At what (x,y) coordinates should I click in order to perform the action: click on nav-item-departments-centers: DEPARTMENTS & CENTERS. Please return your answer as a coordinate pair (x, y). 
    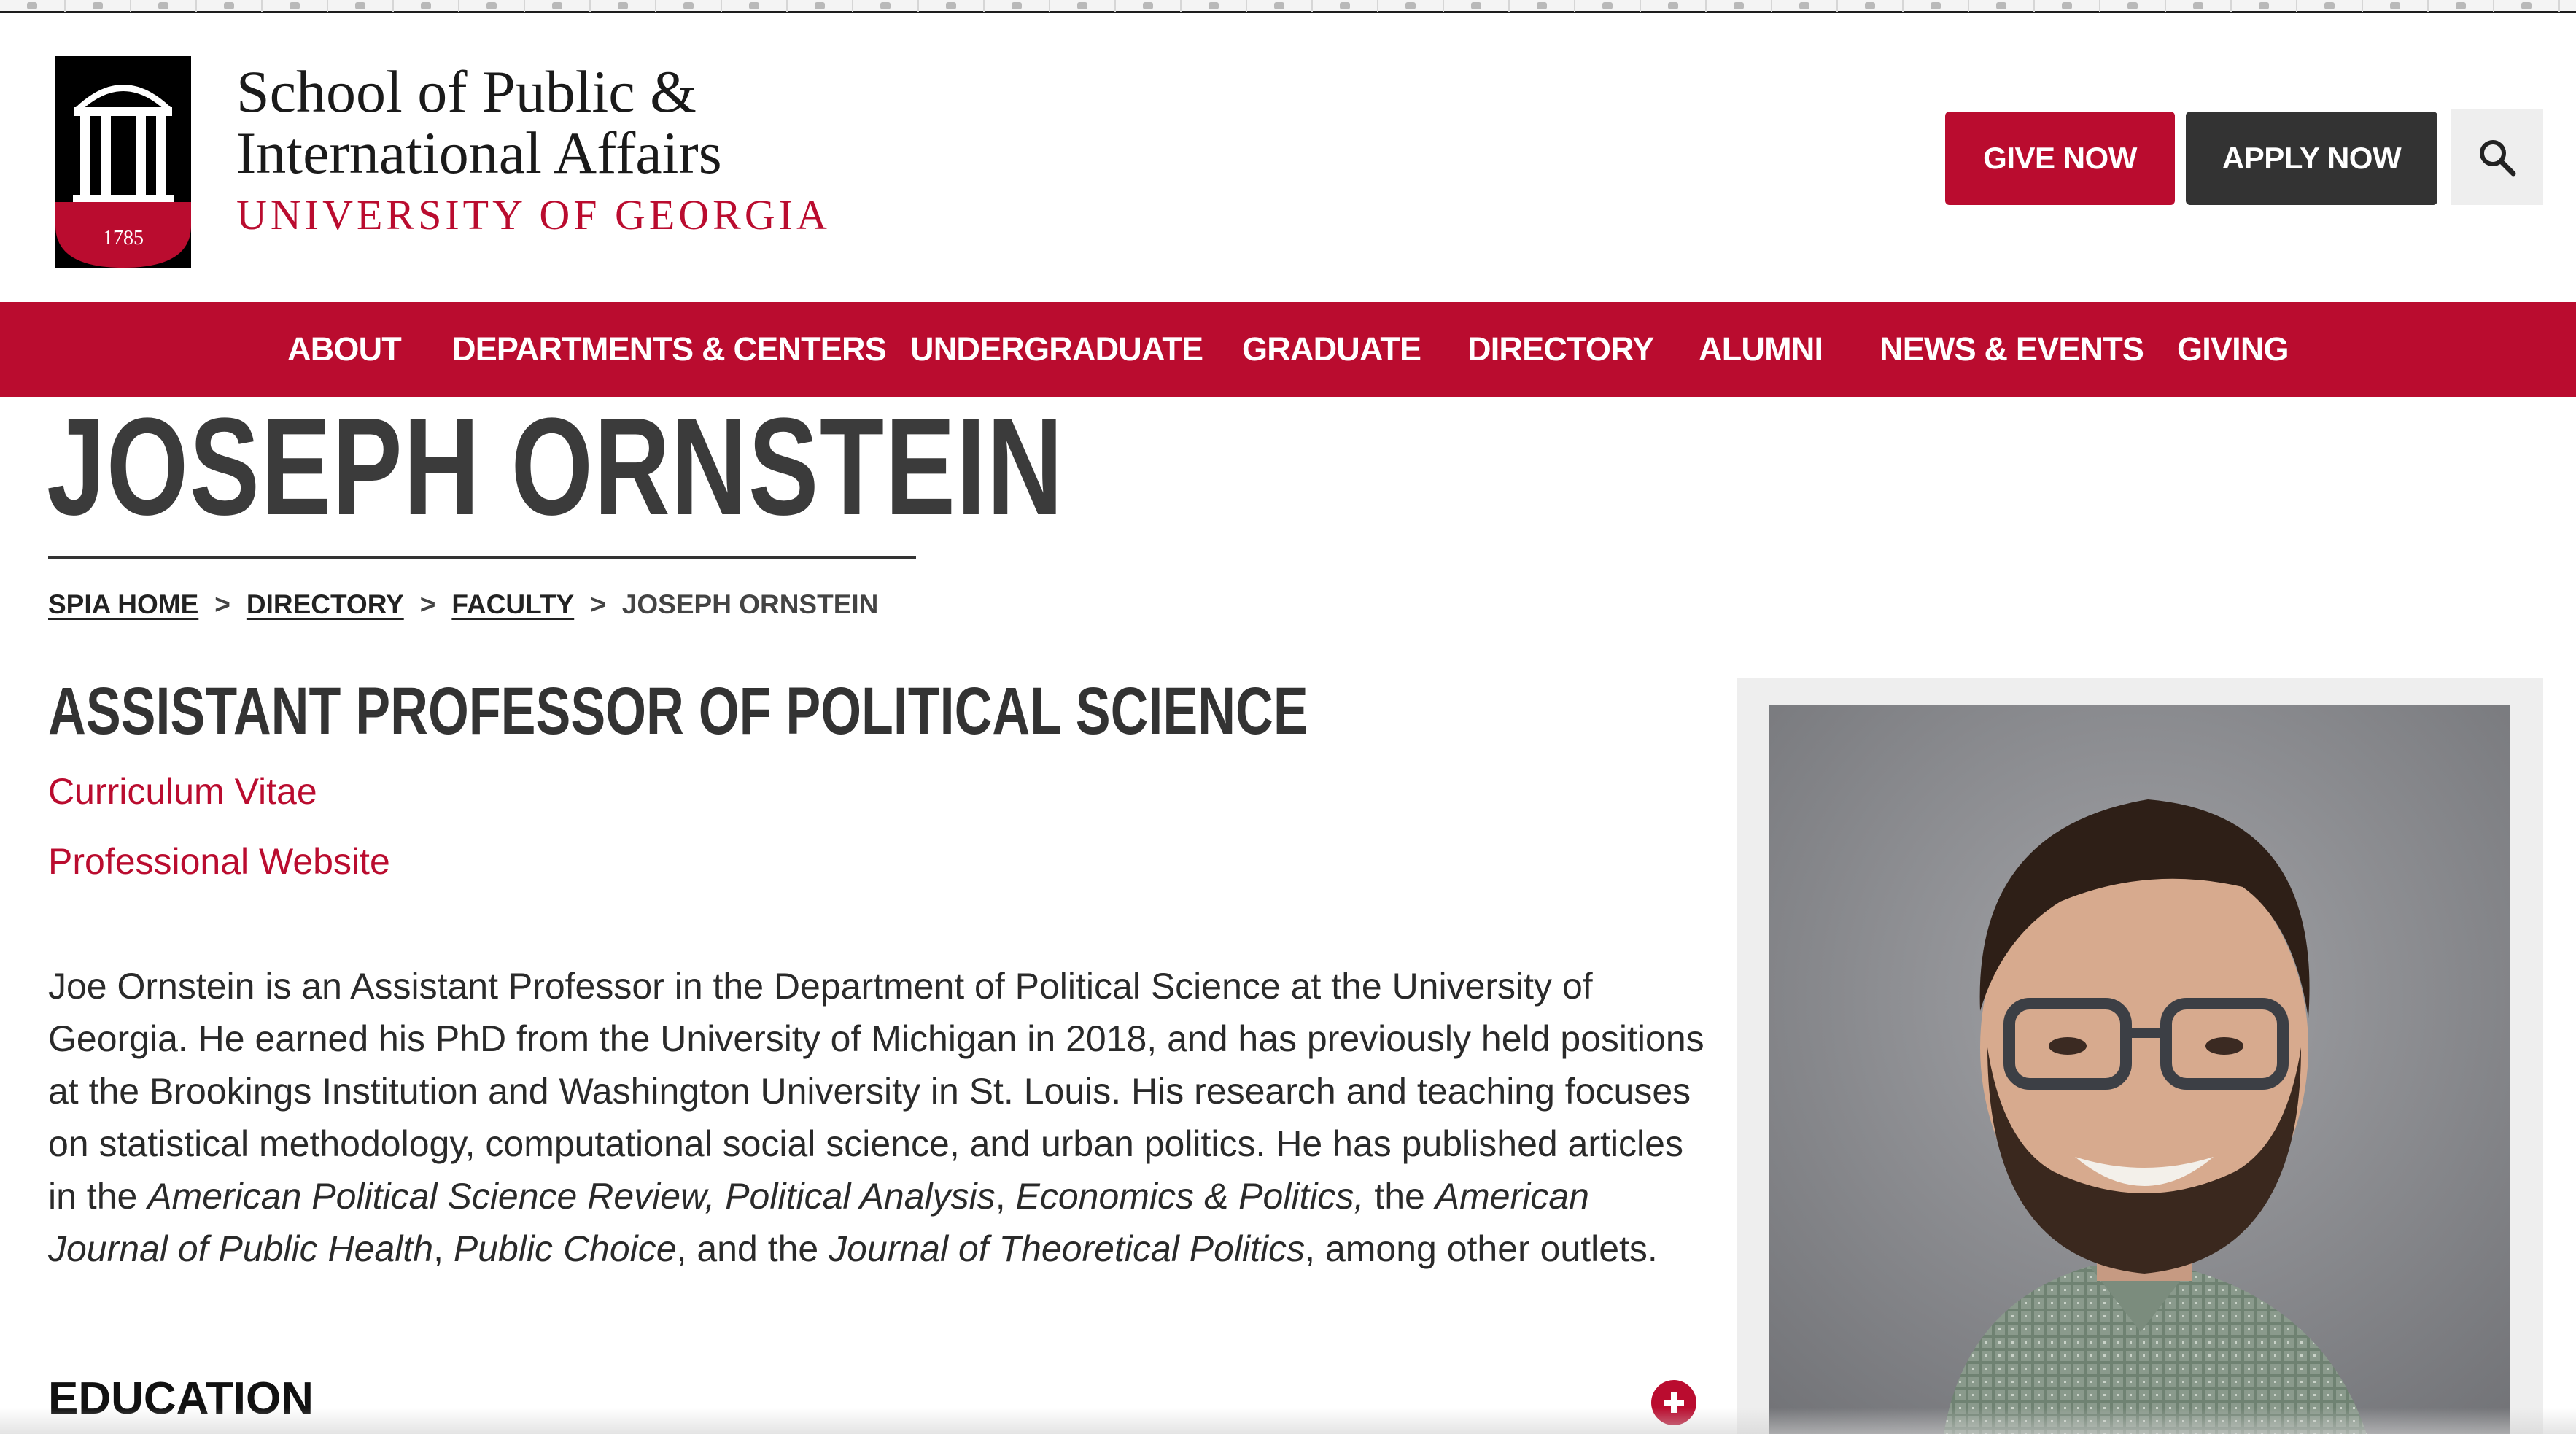
    Looking at the image, I should click on (670, 349).